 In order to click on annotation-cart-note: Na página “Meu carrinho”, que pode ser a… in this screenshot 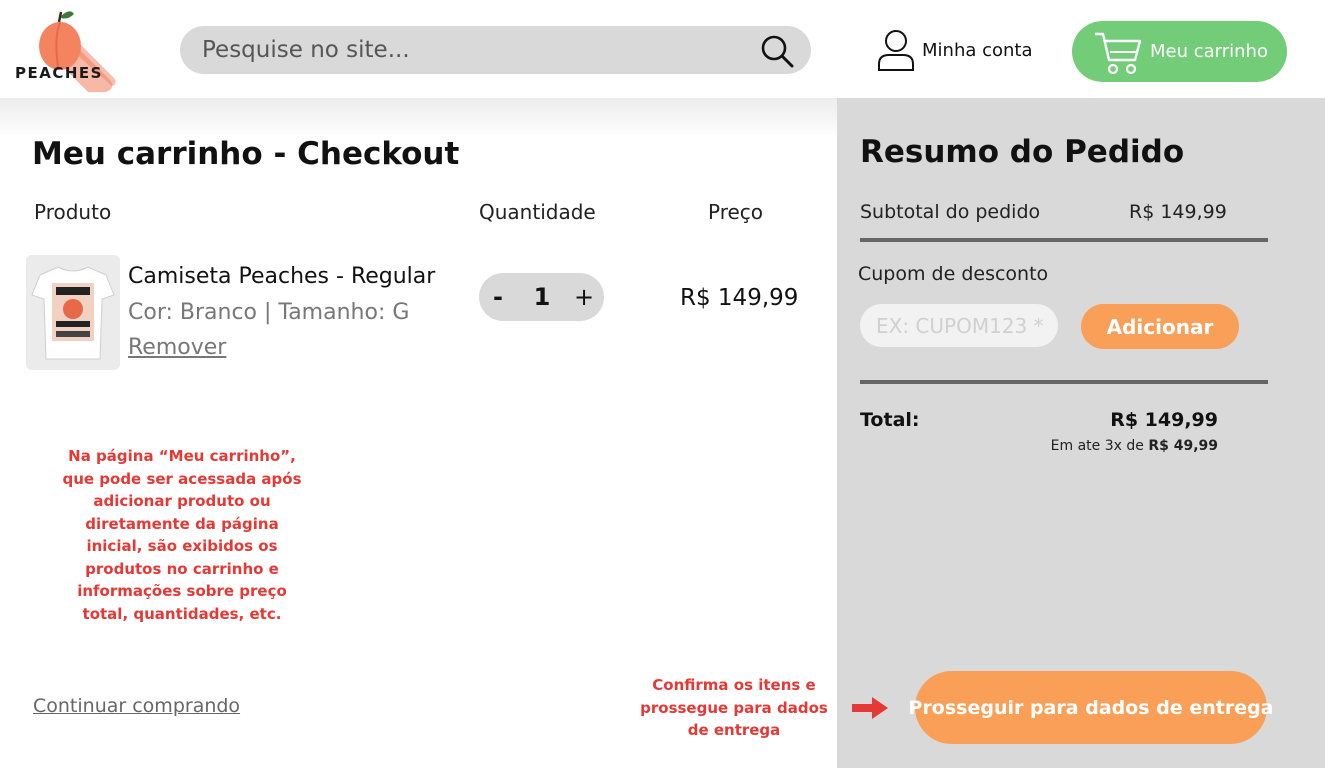, I will do `click(182, 535)`.